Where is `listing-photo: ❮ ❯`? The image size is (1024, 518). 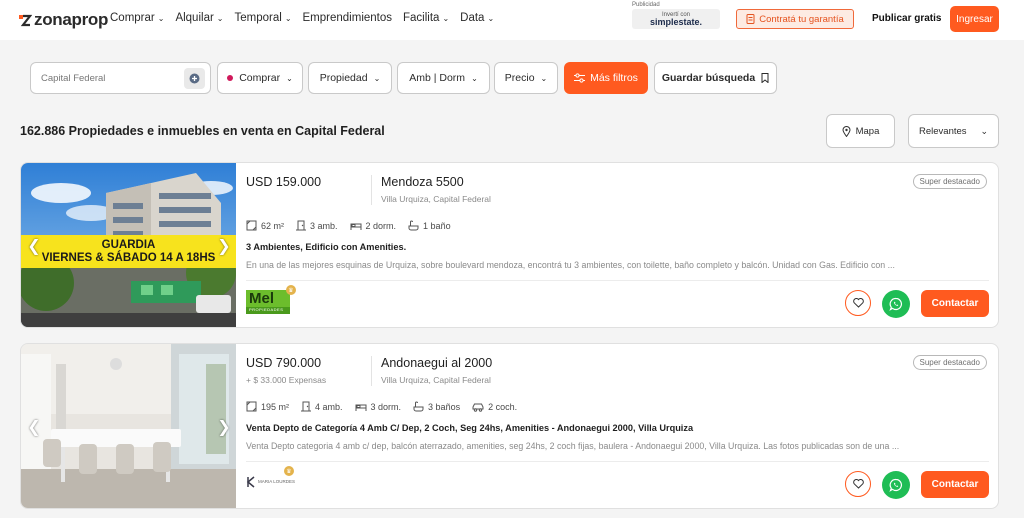
listing-photo: ❮ ❯ is located at coordinates (128, 426).